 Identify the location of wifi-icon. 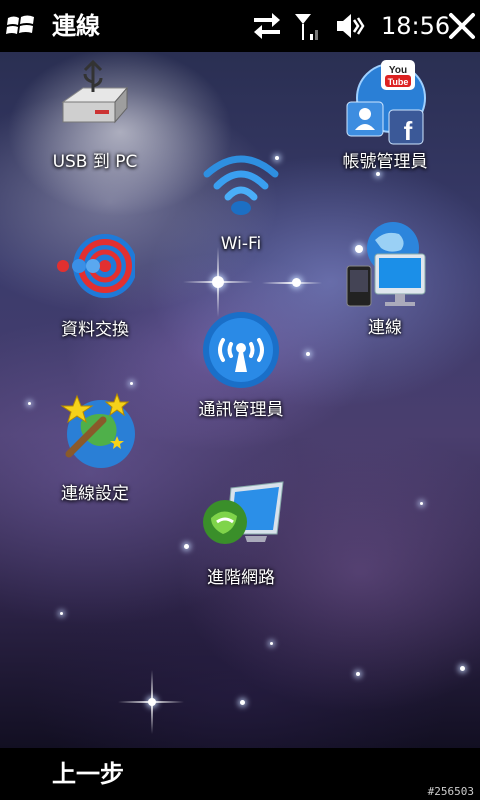
(241, 193).